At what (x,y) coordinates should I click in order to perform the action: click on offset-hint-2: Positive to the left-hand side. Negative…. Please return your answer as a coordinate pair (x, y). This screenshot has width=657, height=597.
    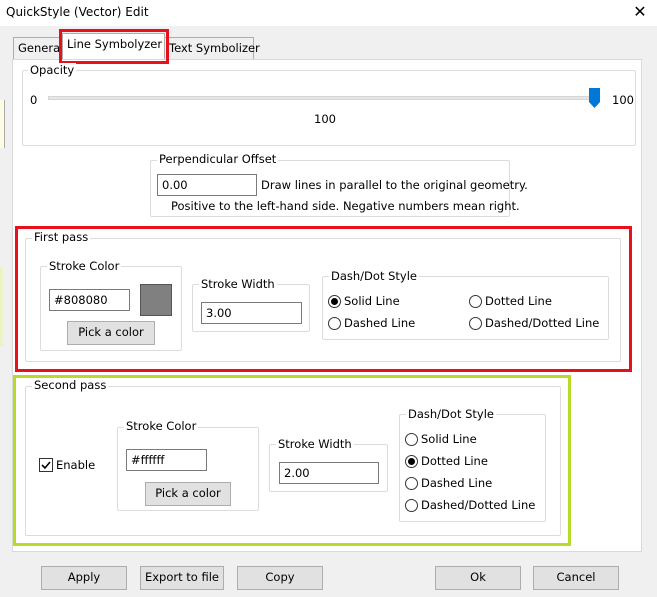
    Looking at the image, I should click on (345, 206).